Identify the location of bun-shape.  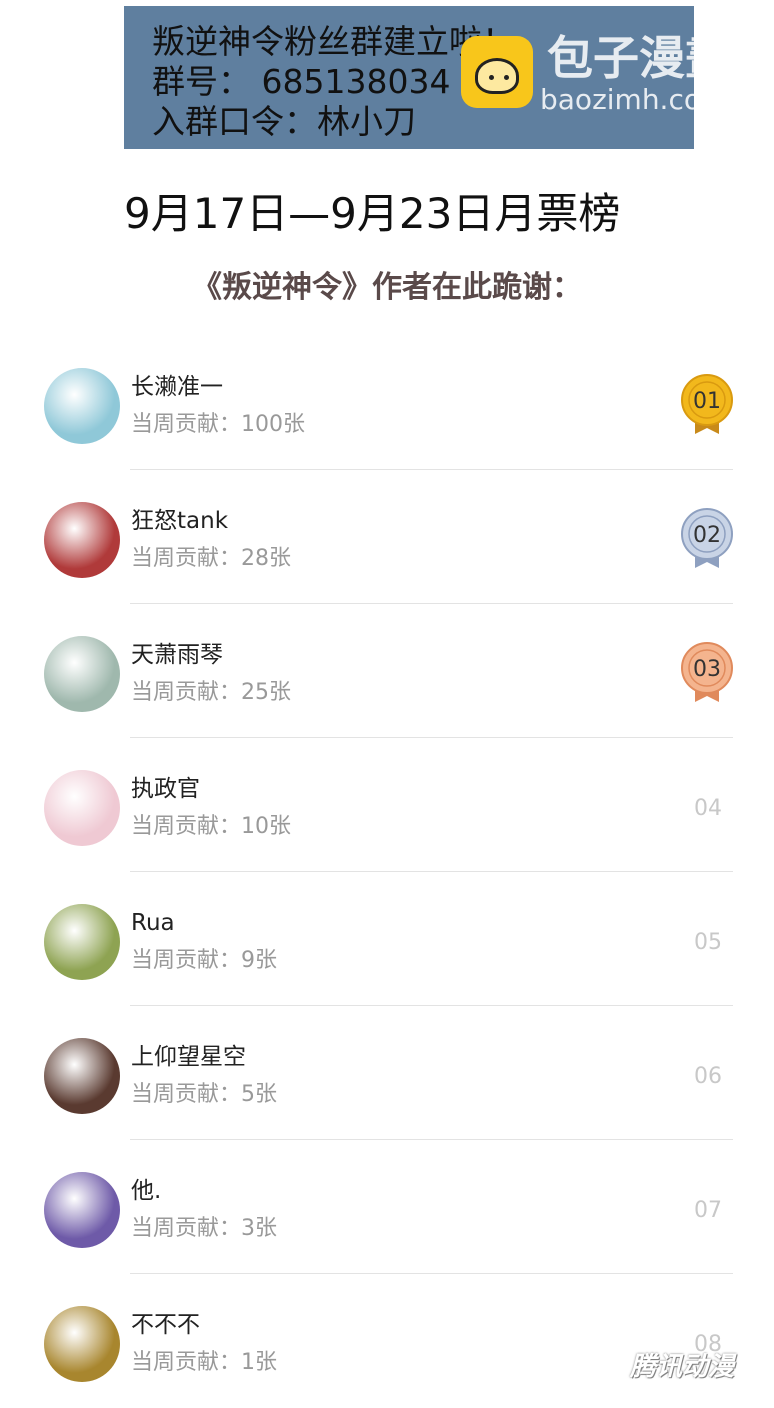
(497, 76).